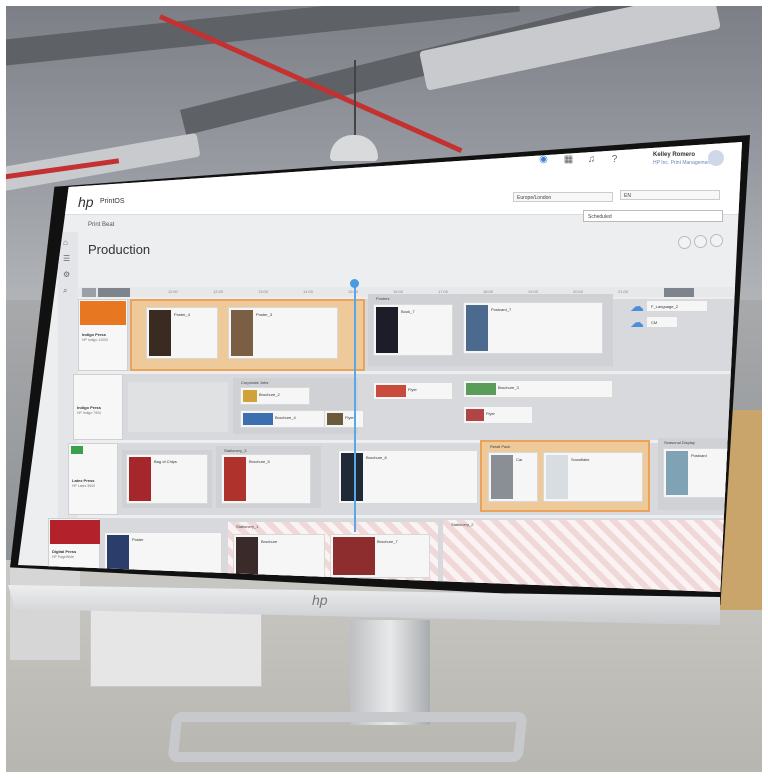  What do you see at coordinates (138, 539) in the screenshot?
I see `item-label: Poster` at bounding box center [138, 539].